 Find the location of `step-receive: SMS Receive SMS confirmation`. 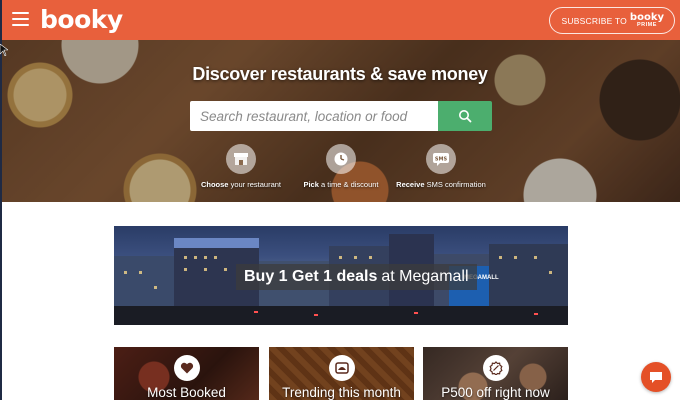

step-receive: SMS Receive SMS confirmation is located at coordinates (441, 166).